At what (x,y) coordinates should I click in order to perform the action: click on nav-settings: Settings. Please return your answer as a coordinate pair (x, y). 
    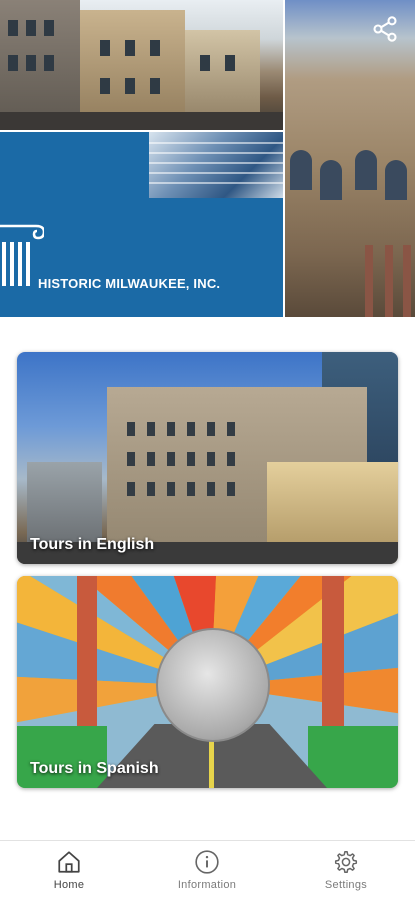
    Looking at the image, I should click on (346, 871).